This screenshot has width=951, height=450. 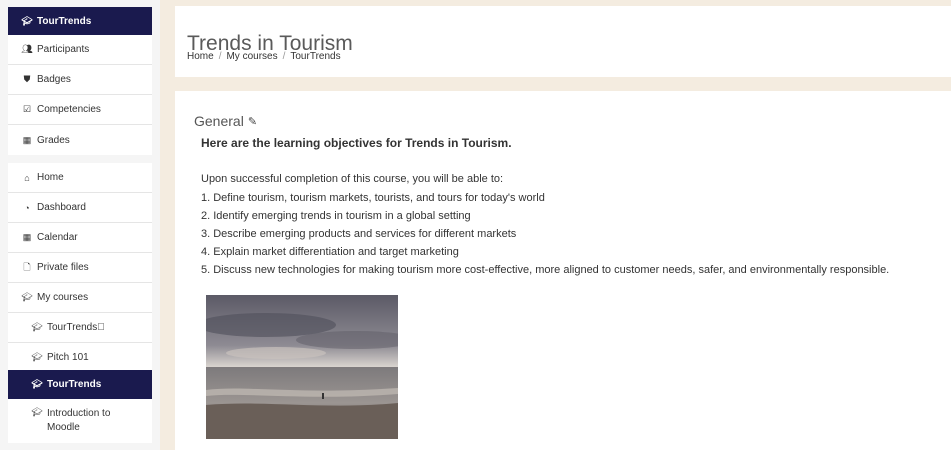 I want to click on file-icon: 🗋︎, so click(x=27, y=266).